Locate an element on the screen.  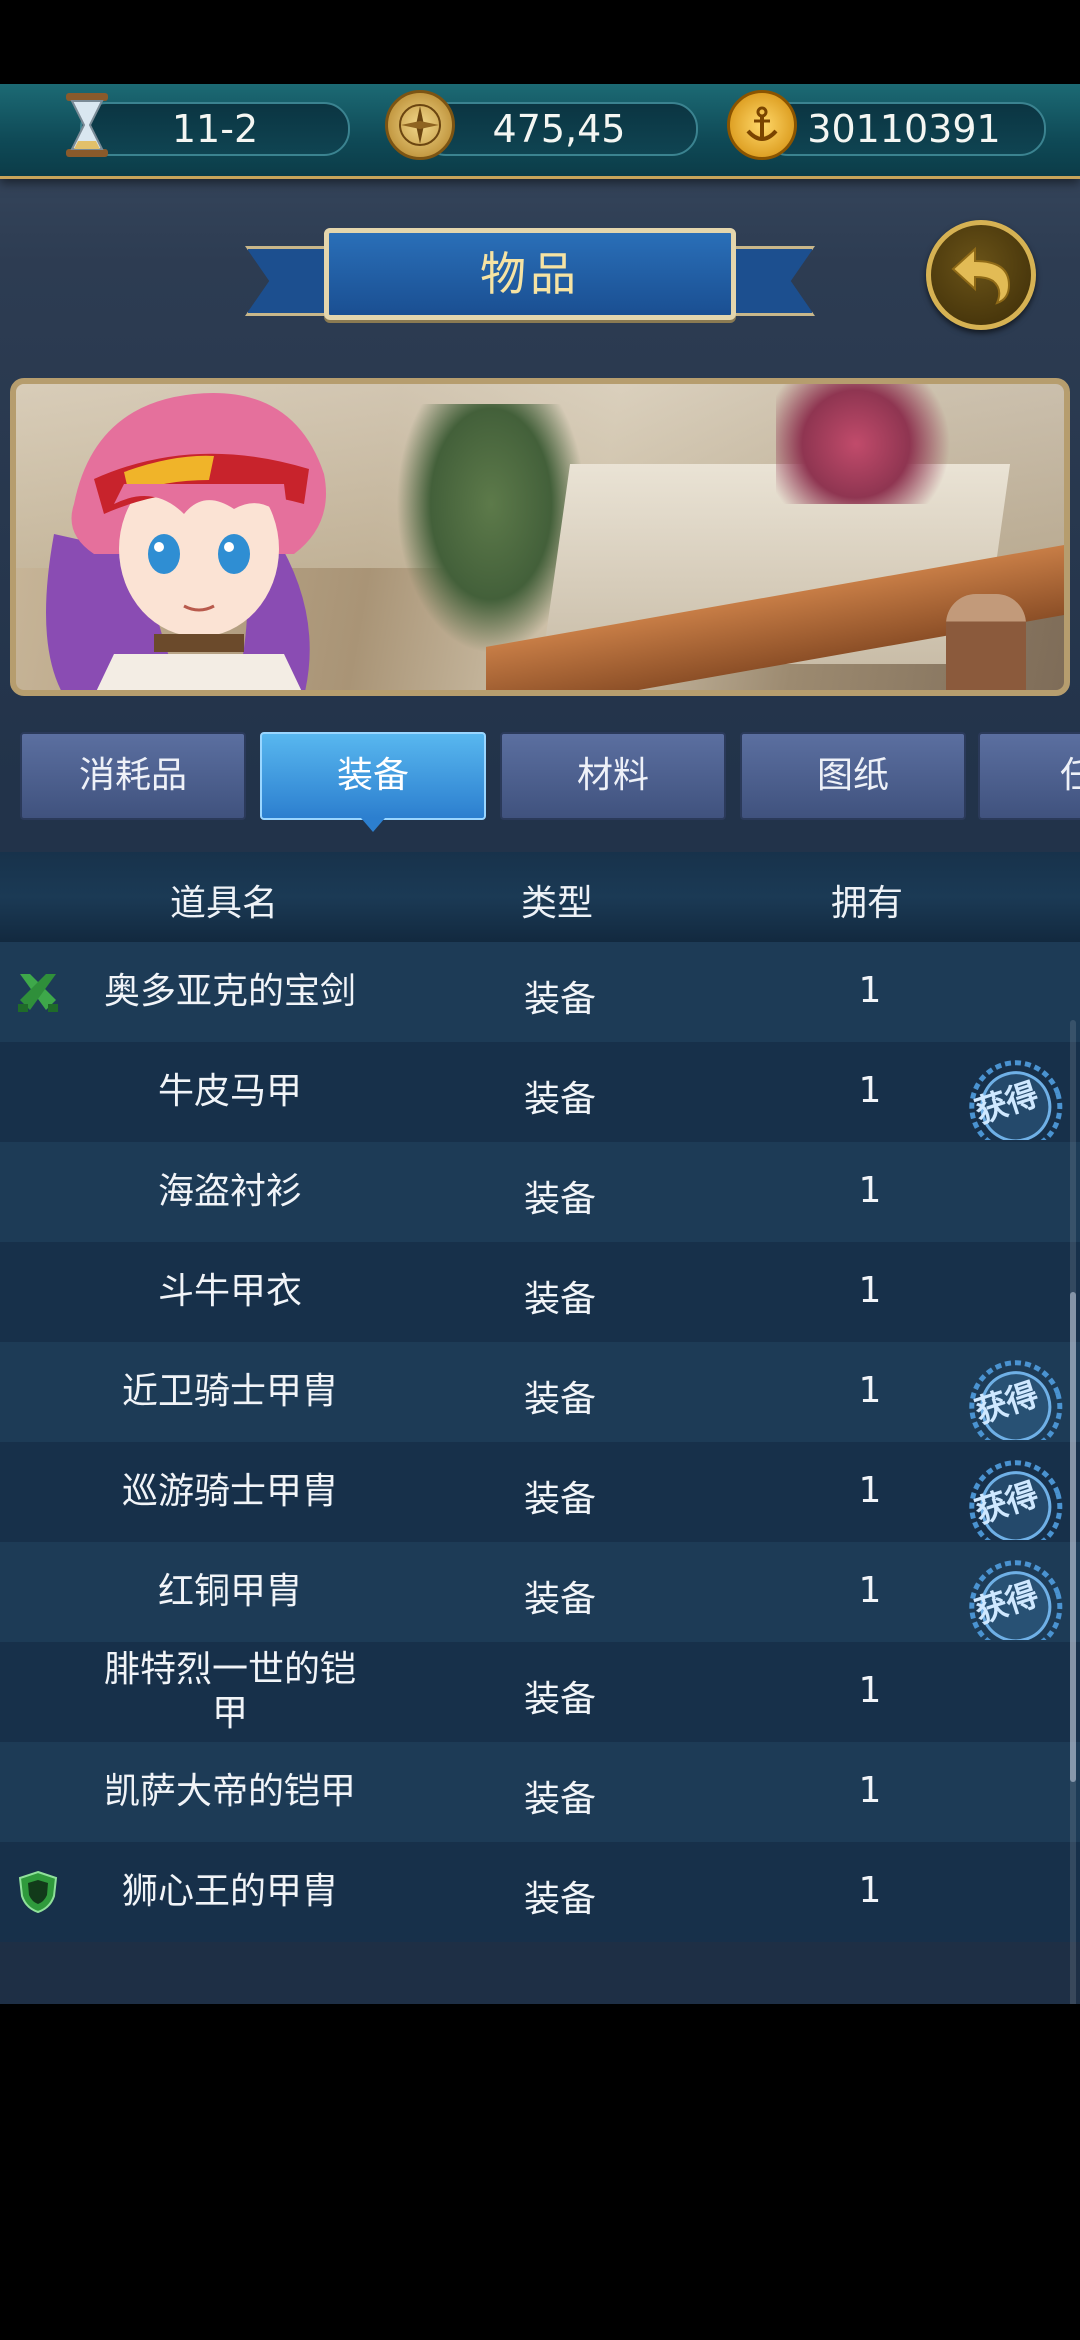
tab-blueprints: 图纸 is located at coordinates (853, 776).